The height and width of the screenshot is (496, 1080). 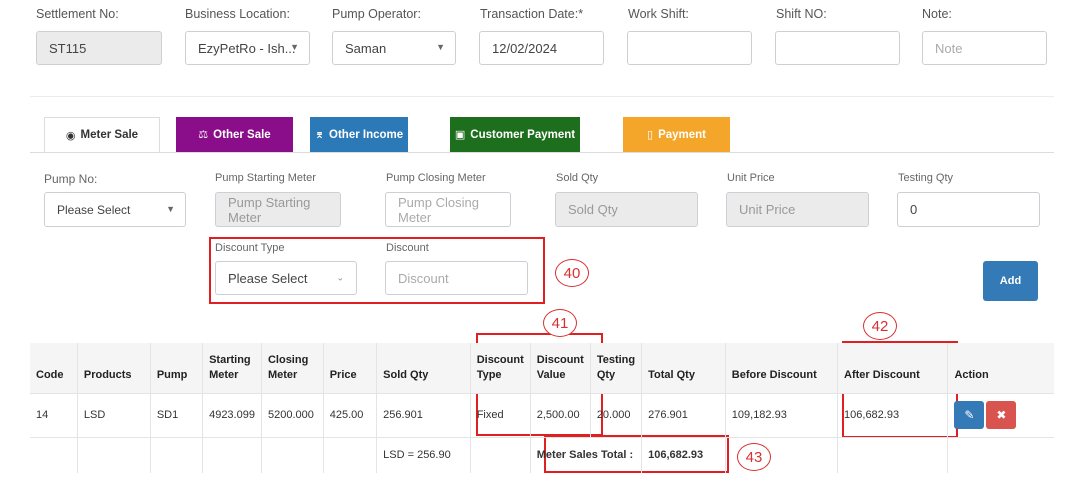 What do you see at coordinates (232, 368) in the screenshot?
I see `col-starting-meter: Starting Meter` at bounding box center [232, 368].